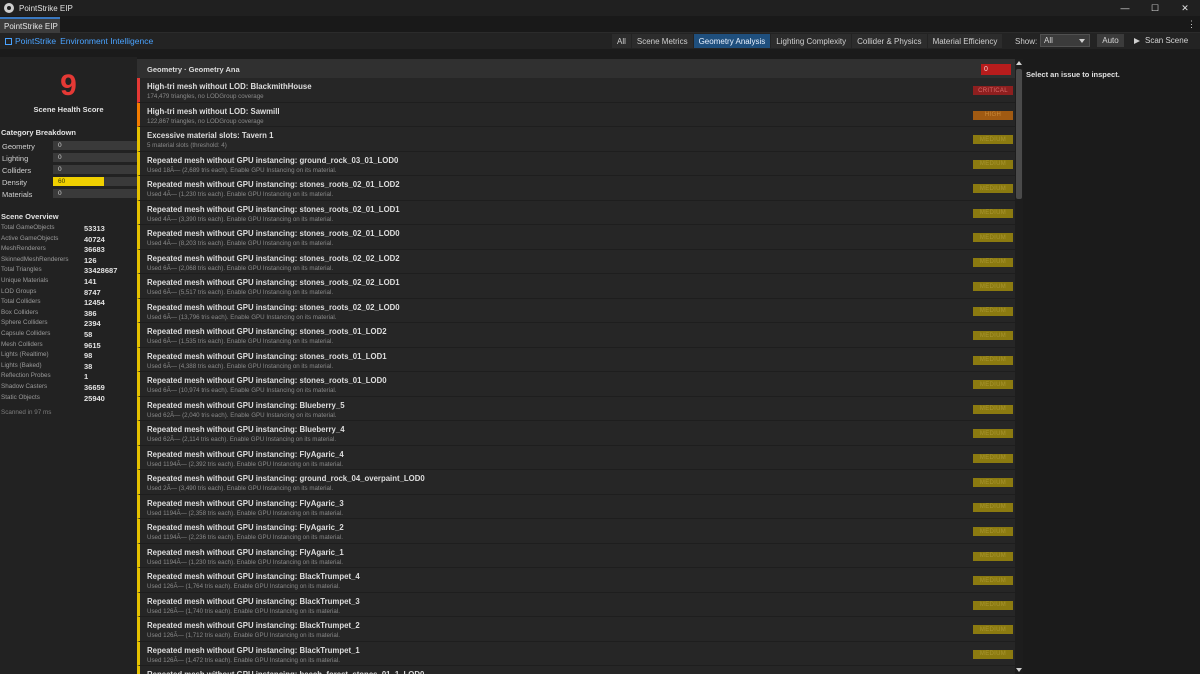 The image size is (1200, 674). I want to click on brand-subtitle: Environment Intelligence, so click(107, 41).